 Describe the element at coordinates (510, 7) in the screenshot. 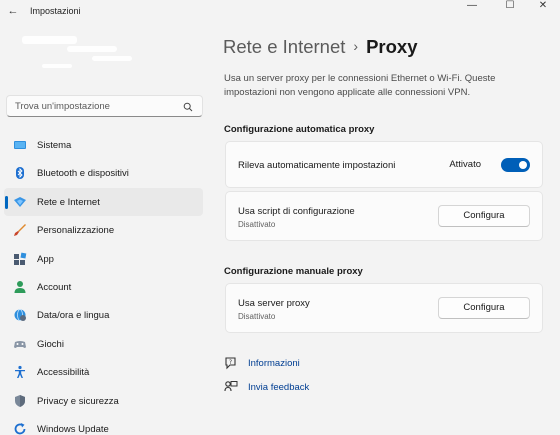

I see `maximize-button: ☐` at that location.